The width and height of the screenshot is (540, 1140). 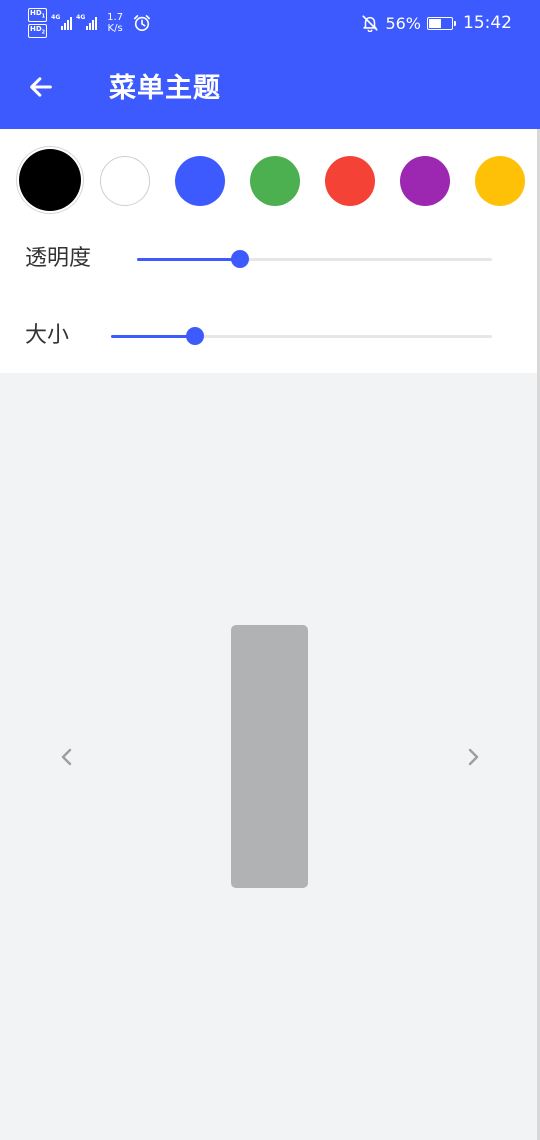 I want to click on color-swatch-blue, so click(x=200, y=181).